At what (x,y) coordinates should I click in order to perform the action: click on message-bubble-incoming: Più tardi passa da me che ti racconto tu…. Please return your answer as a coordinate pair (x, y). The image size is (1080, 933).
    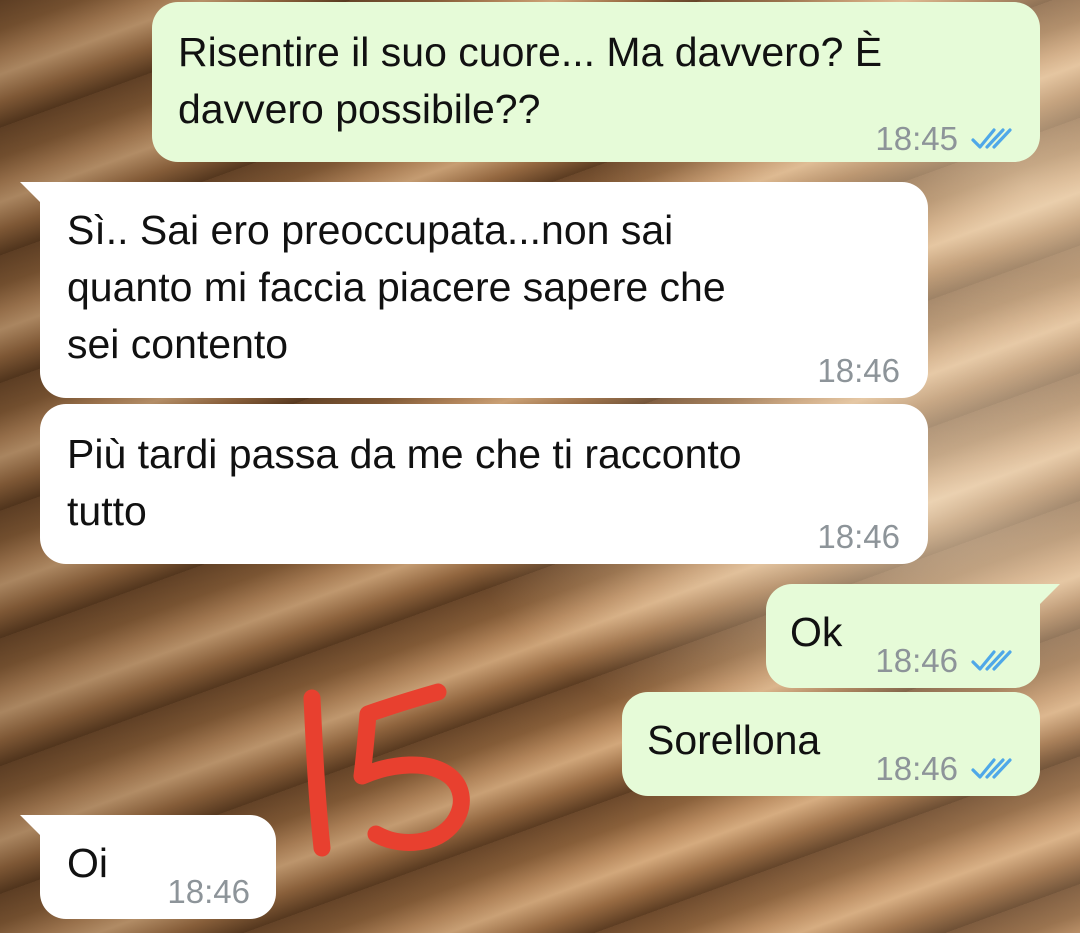
    Looking at the image, I should click on (484, 484).